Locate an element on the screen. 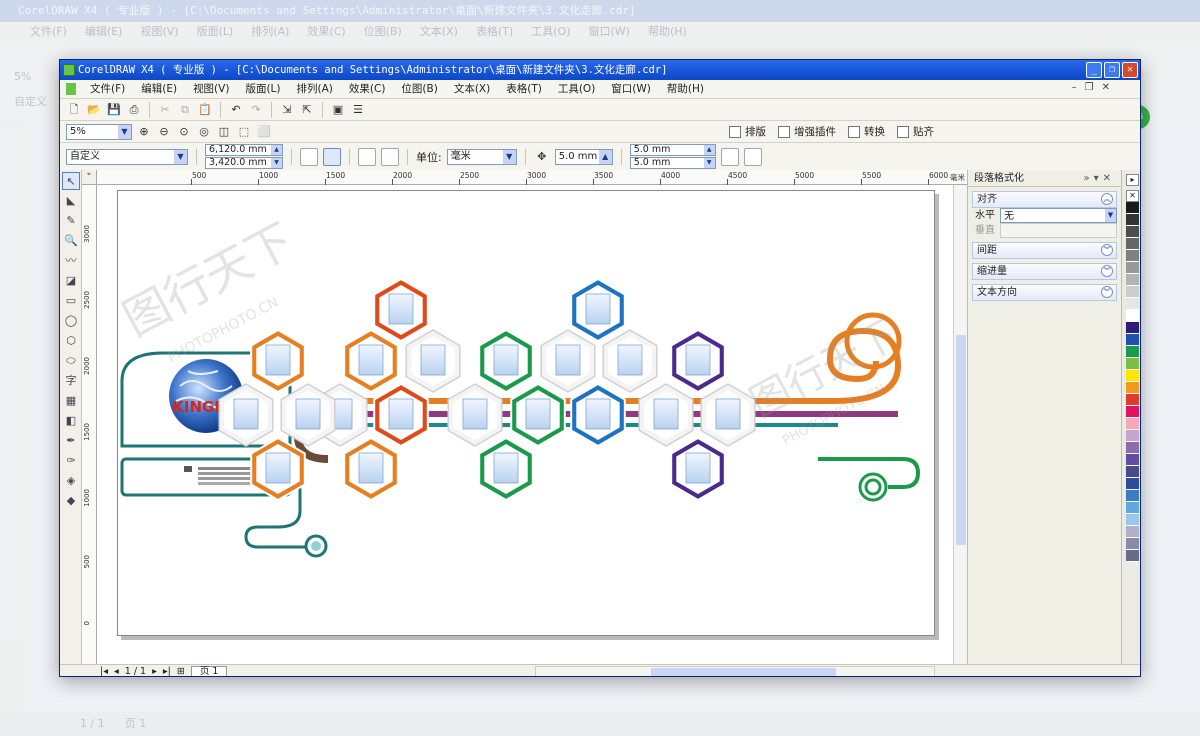 The width and height of the screenshot is (1200, 736). table-tool-icon: ▦ is located at coordinates (71, 401).